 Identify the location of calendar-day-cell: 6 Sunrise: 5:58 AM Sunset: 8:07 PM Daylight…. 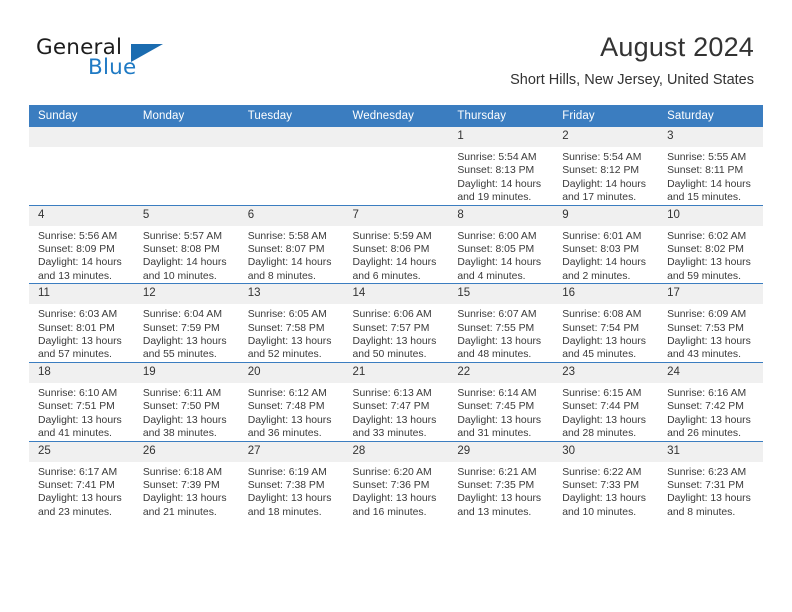
(291, 244).